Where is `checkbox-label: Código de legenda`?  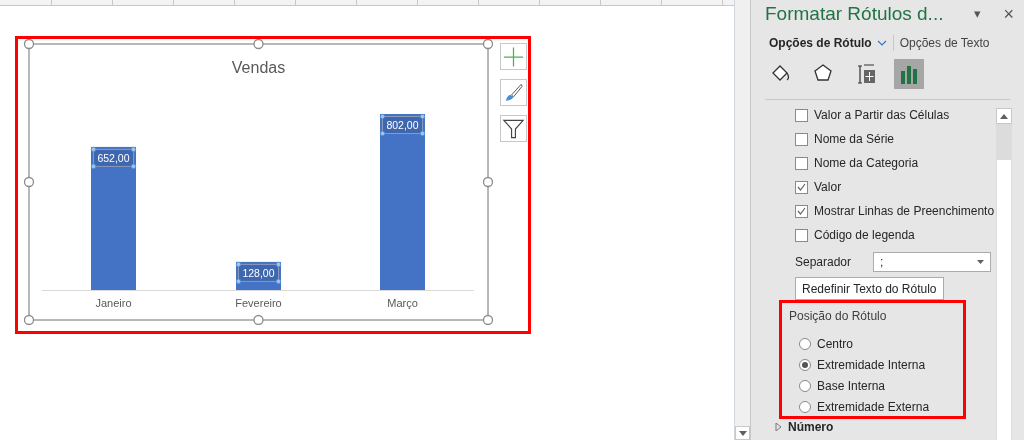 checkbox-label: Código de legenda is located at coordinates (864, 235).